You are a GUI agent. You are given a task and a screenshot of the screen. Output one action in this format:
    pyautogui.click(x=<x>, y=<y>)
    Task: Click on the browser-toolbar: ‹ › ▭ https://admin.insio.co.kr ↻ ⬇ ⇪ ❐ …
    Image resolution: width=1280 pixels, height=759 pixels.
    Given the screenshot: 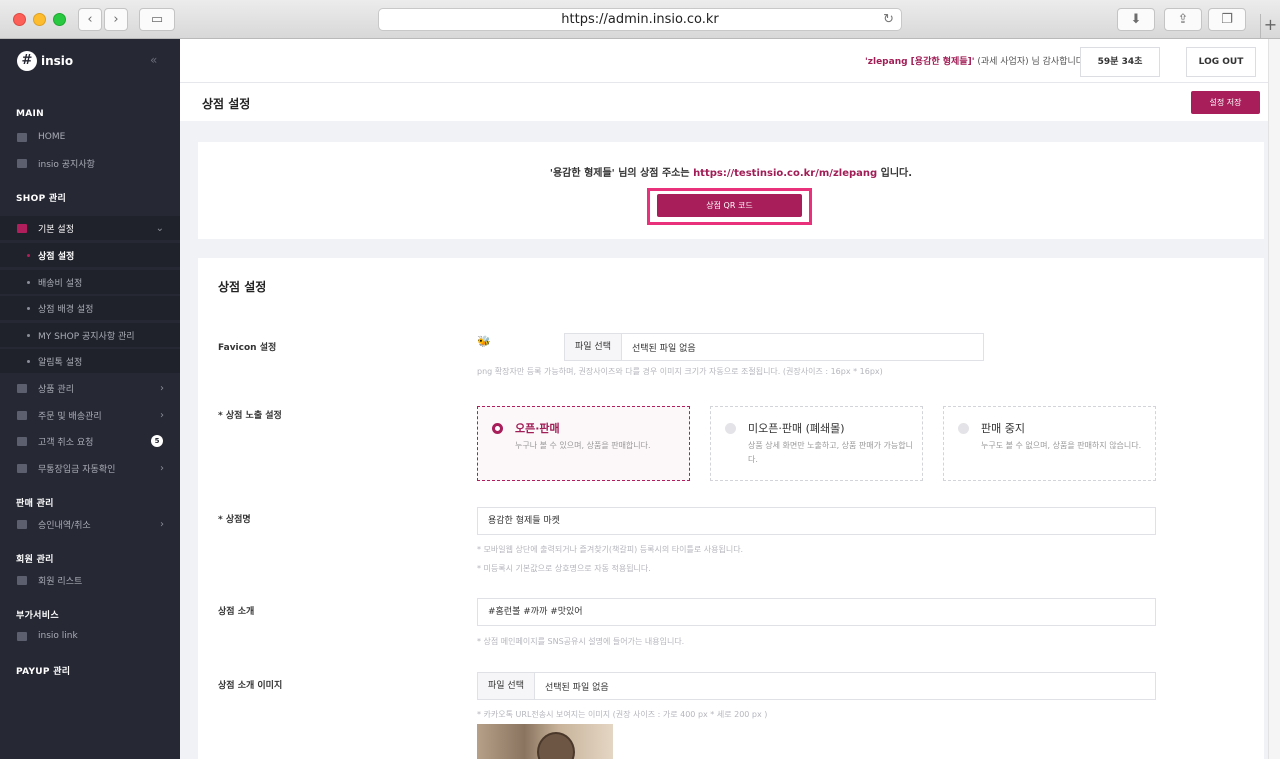 What is the action you would take?
    pyautogui.click(x=640, y=19)
    